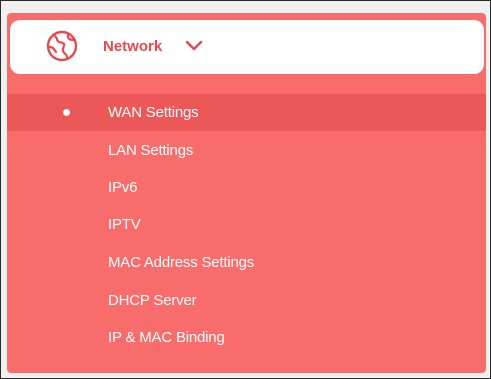  What do you see at coordinates (246, 300) in the screenshot?
I see `menu-item-dhcp-server: DHCP Server` at bounding box center [246, 300].